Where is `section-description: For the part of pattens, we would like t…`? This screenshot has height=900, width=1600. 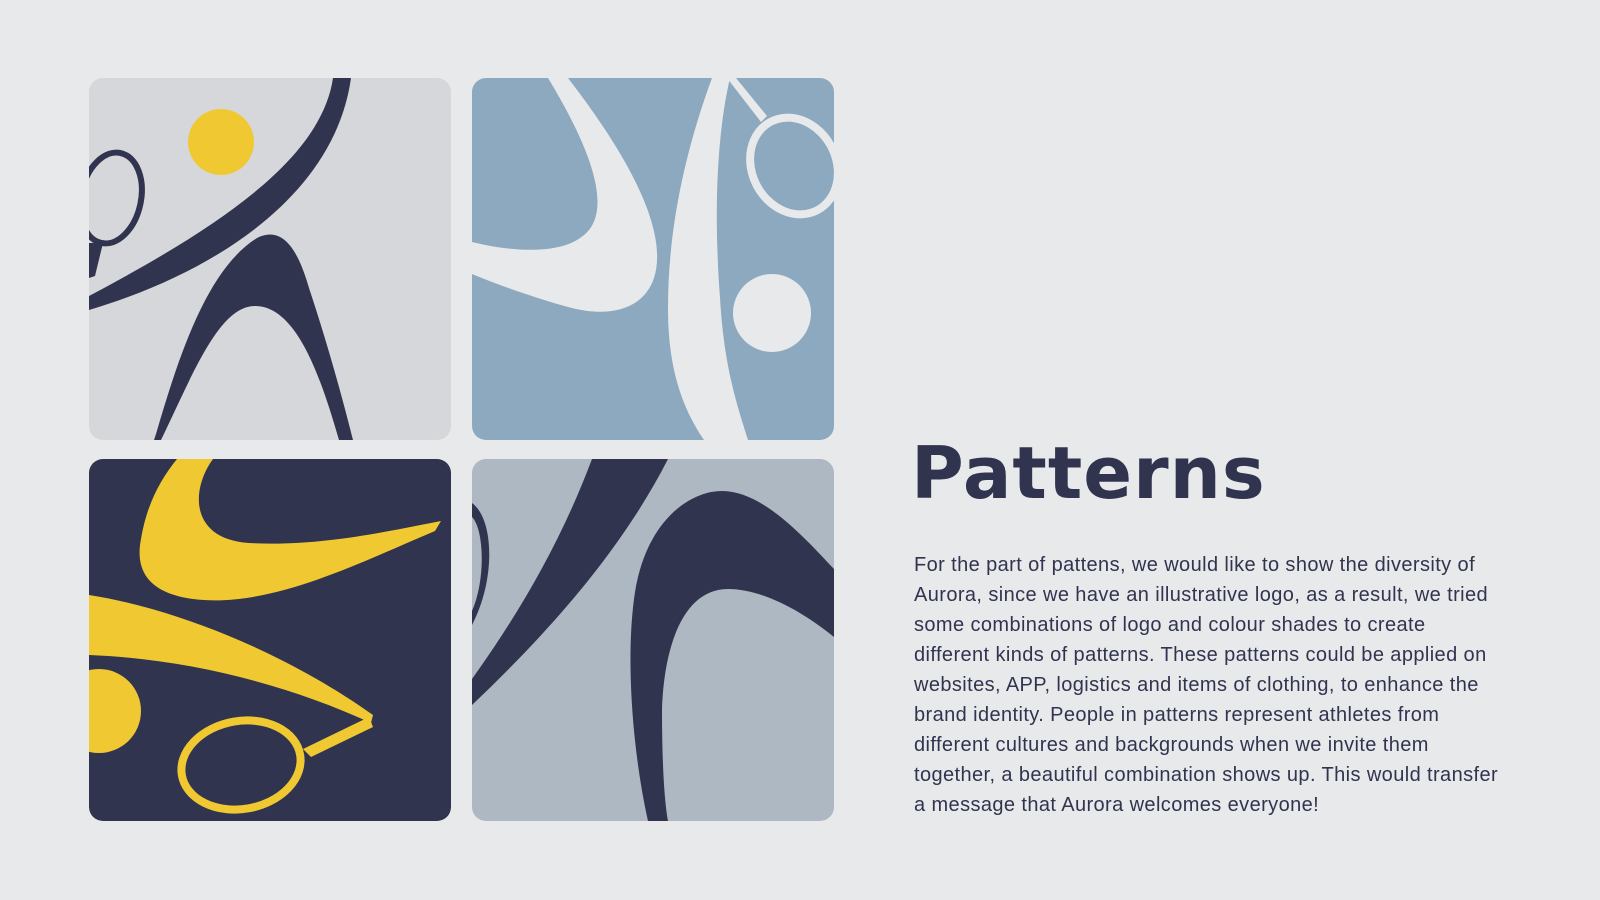 section-description: For the part of pattens, we would like t… is located at coordinates (1206, 685).